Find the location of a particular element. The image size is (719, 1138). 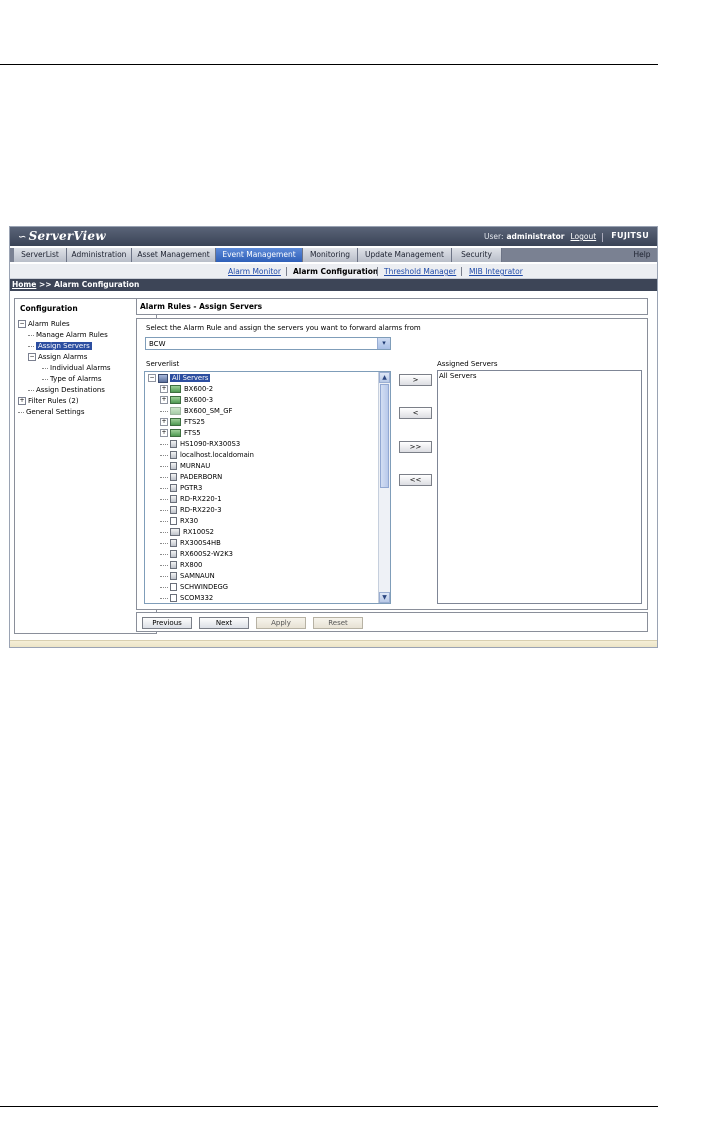

tab-security: Security is located at coordinates (477, 255).